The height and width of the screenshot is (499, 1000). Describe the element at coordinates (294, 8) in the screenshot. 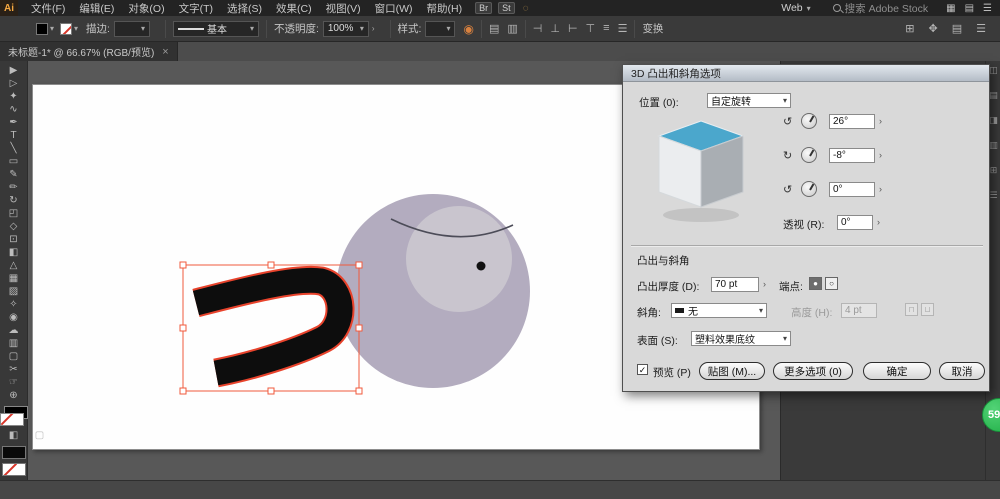

I see `menu-item: 效果(C)` at that location.